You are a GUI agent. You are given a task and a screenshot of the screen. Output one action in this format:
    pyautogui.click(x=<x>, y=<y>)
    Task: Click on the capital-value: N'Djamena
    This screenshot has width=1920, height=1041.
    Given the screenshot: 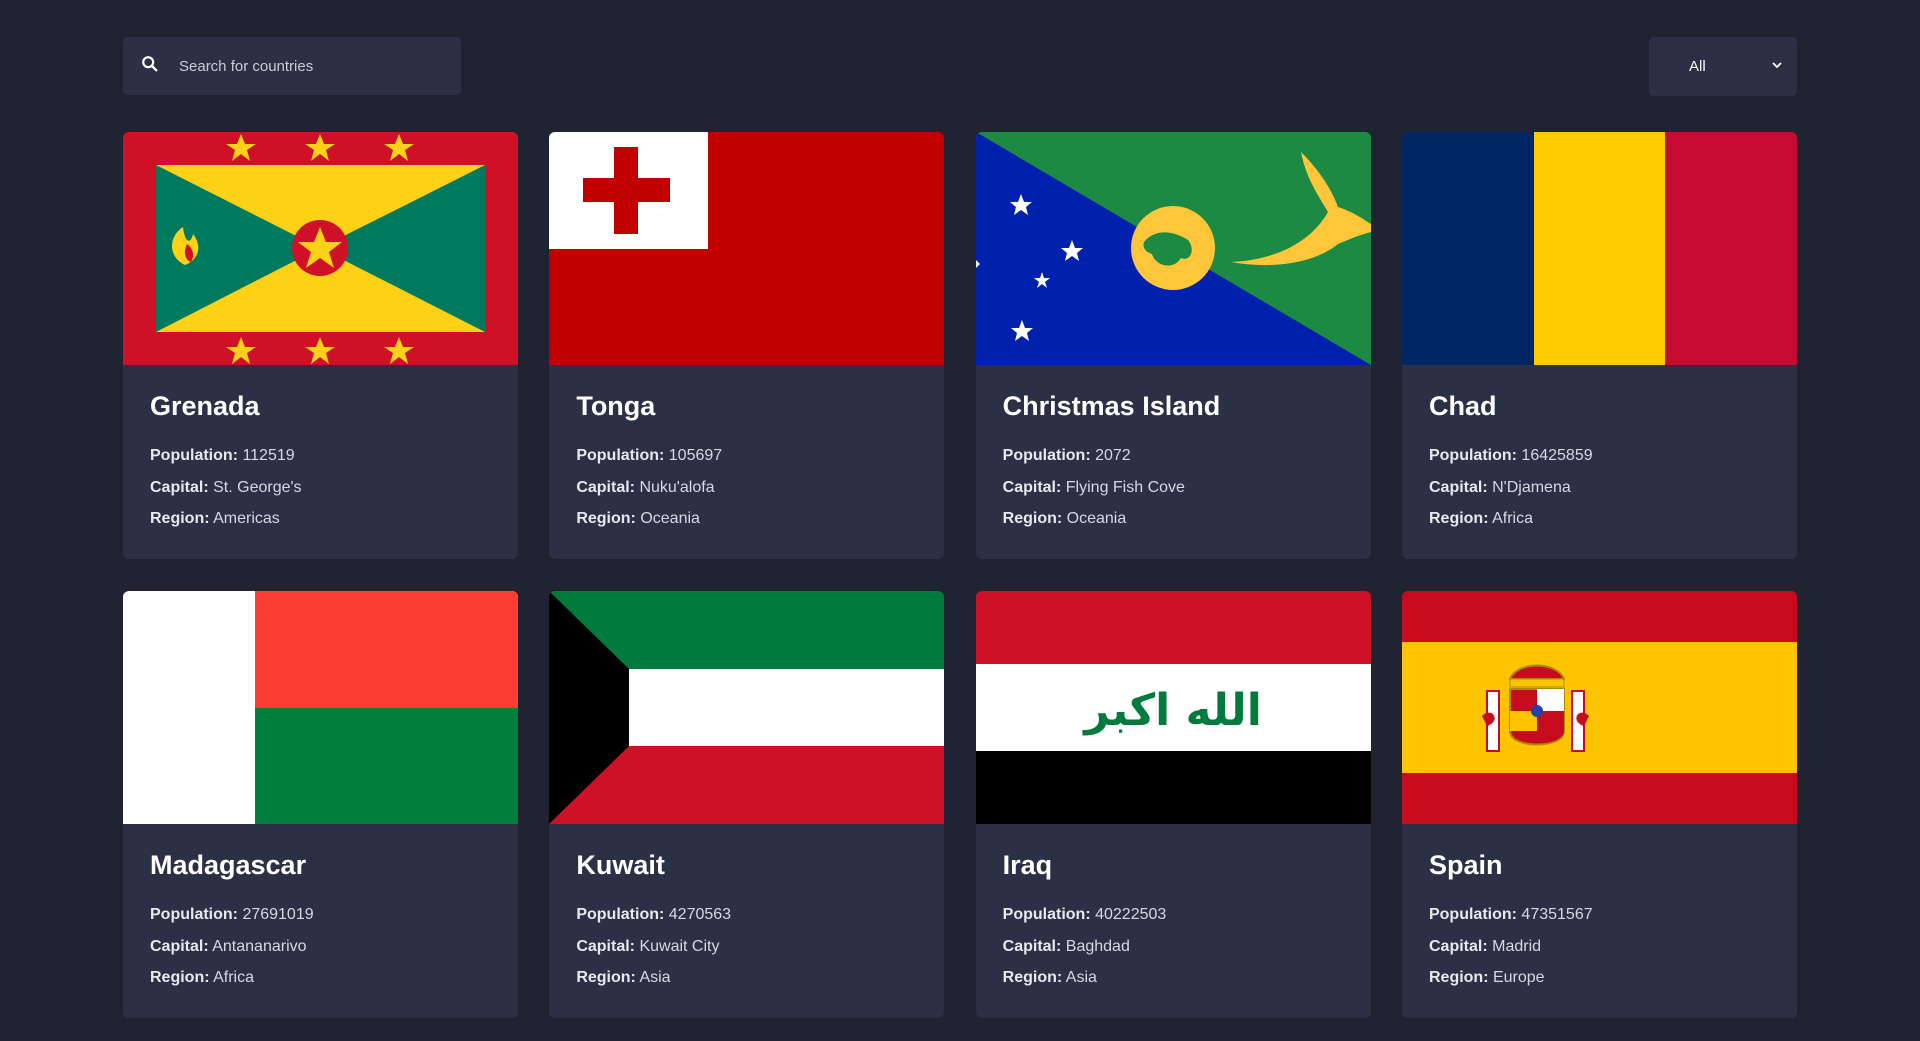 What is the action you would take?
    pyautogui.click(x=1531, y=487)
    